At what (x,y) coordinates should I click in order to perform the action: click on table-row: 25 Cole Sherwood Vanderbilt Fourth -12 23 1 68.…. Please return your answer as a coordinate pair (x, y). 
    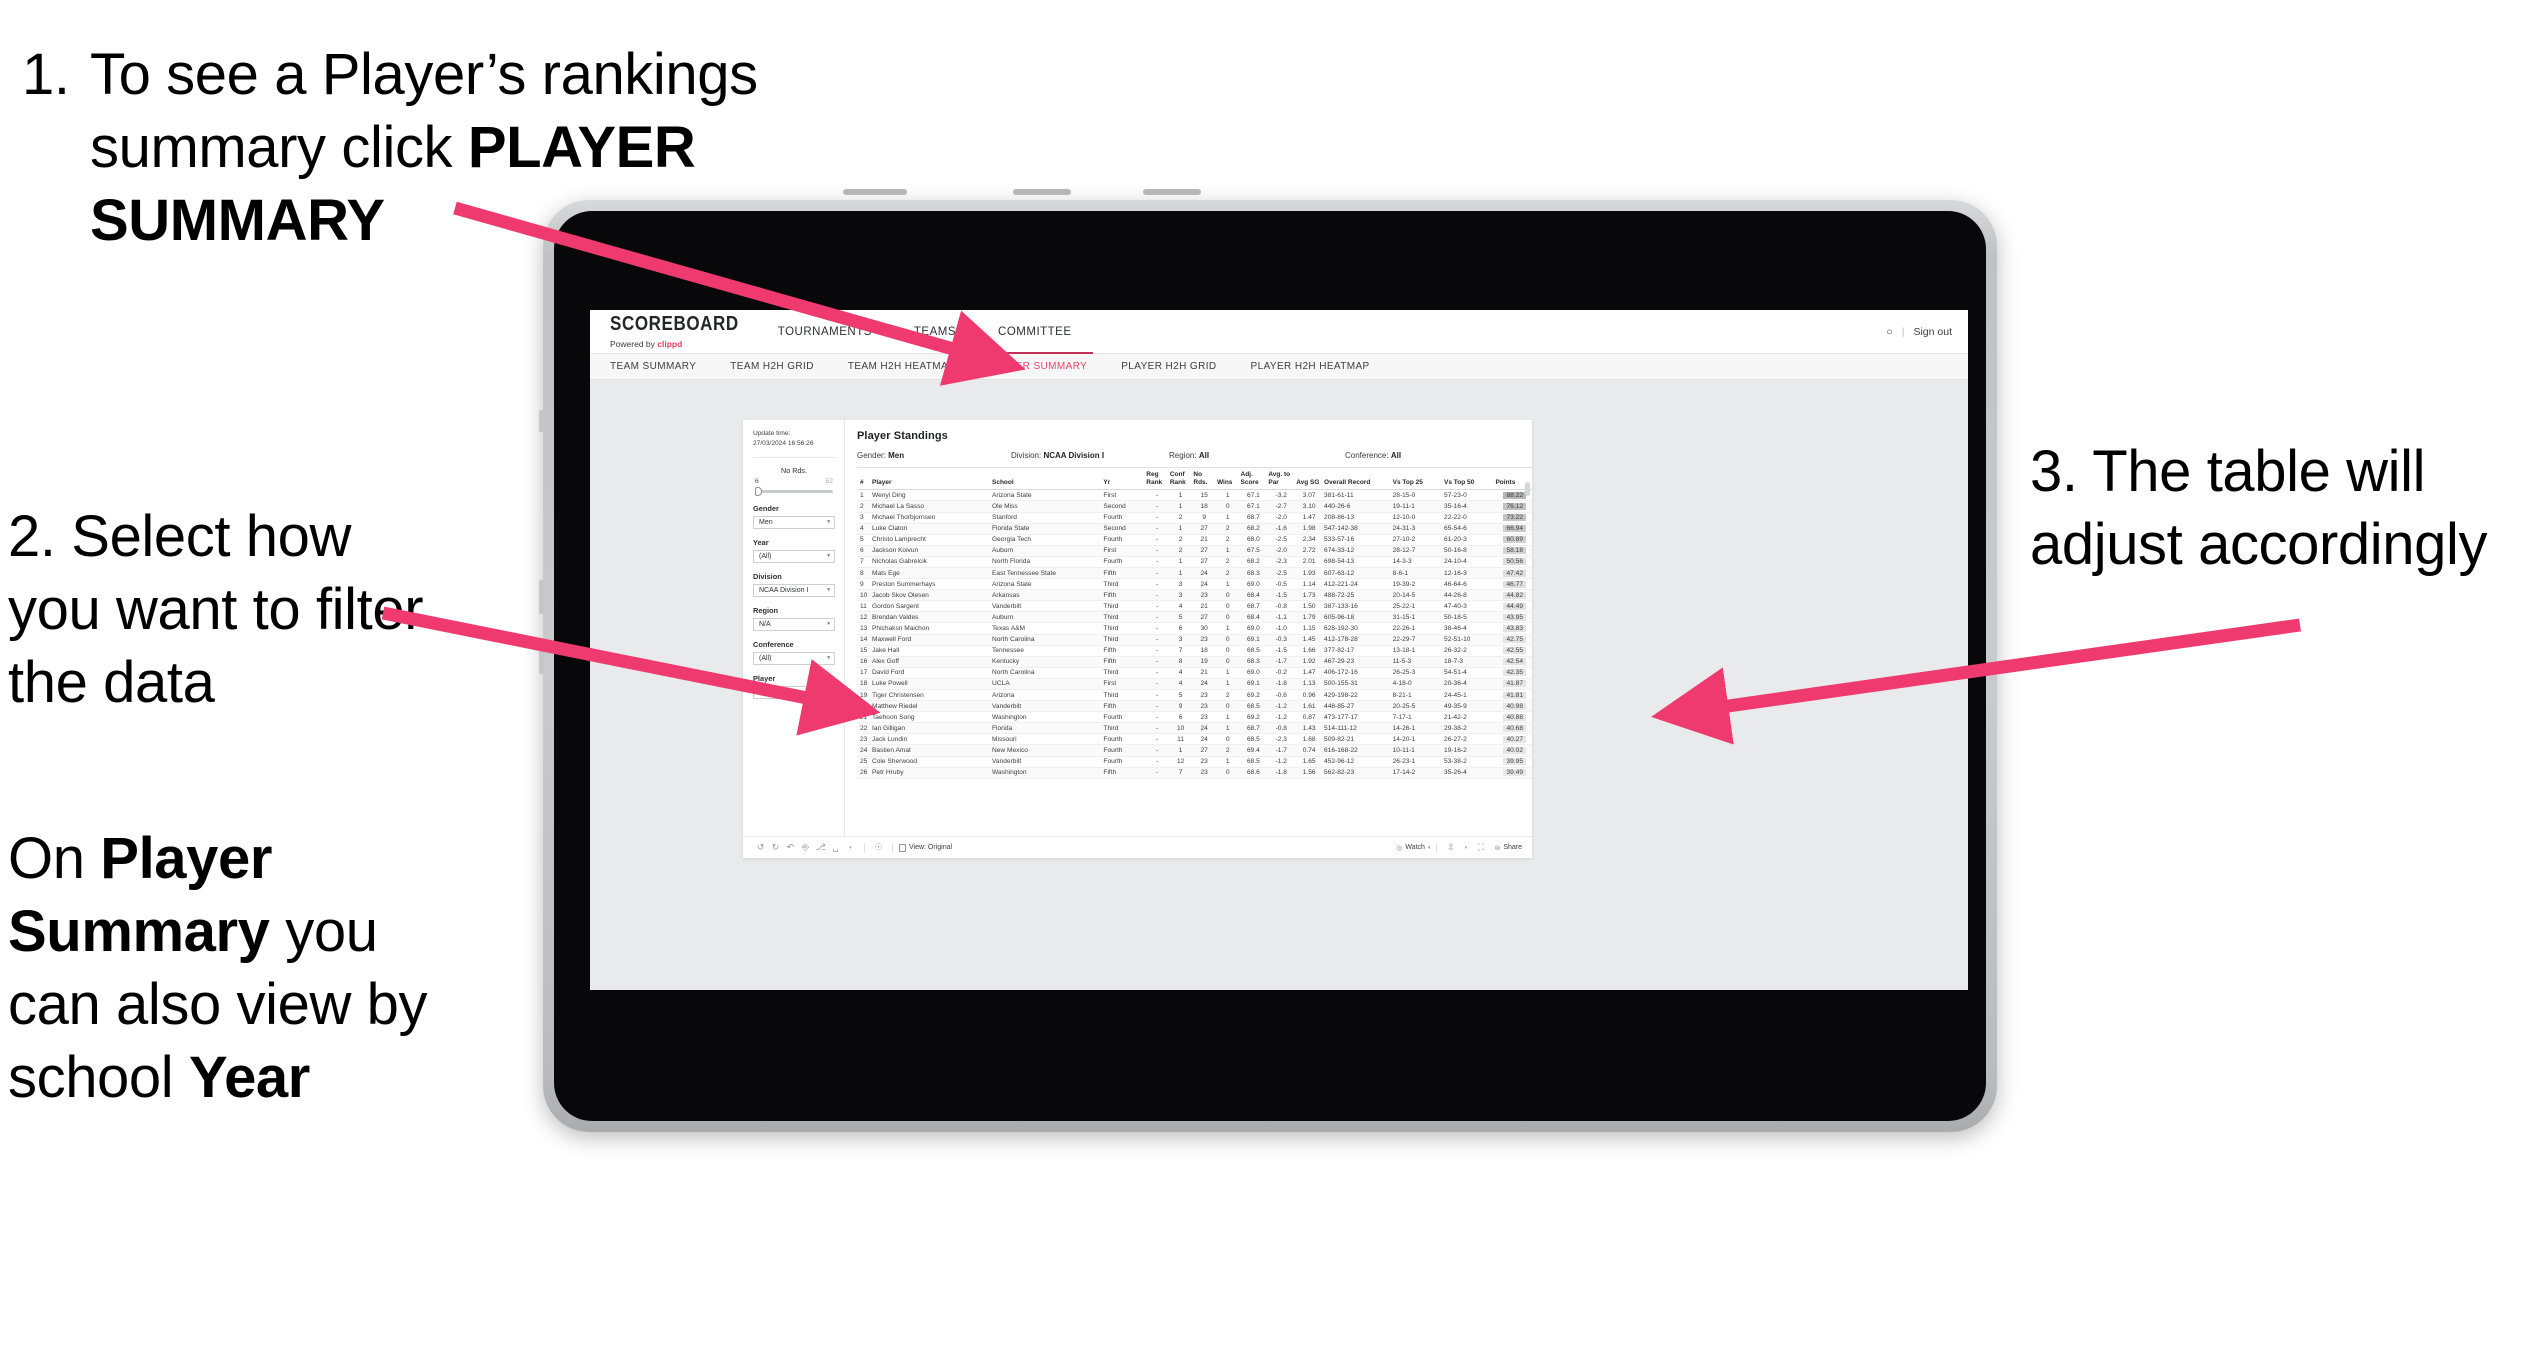
    Looking at the image, I should click on (1194, 762).